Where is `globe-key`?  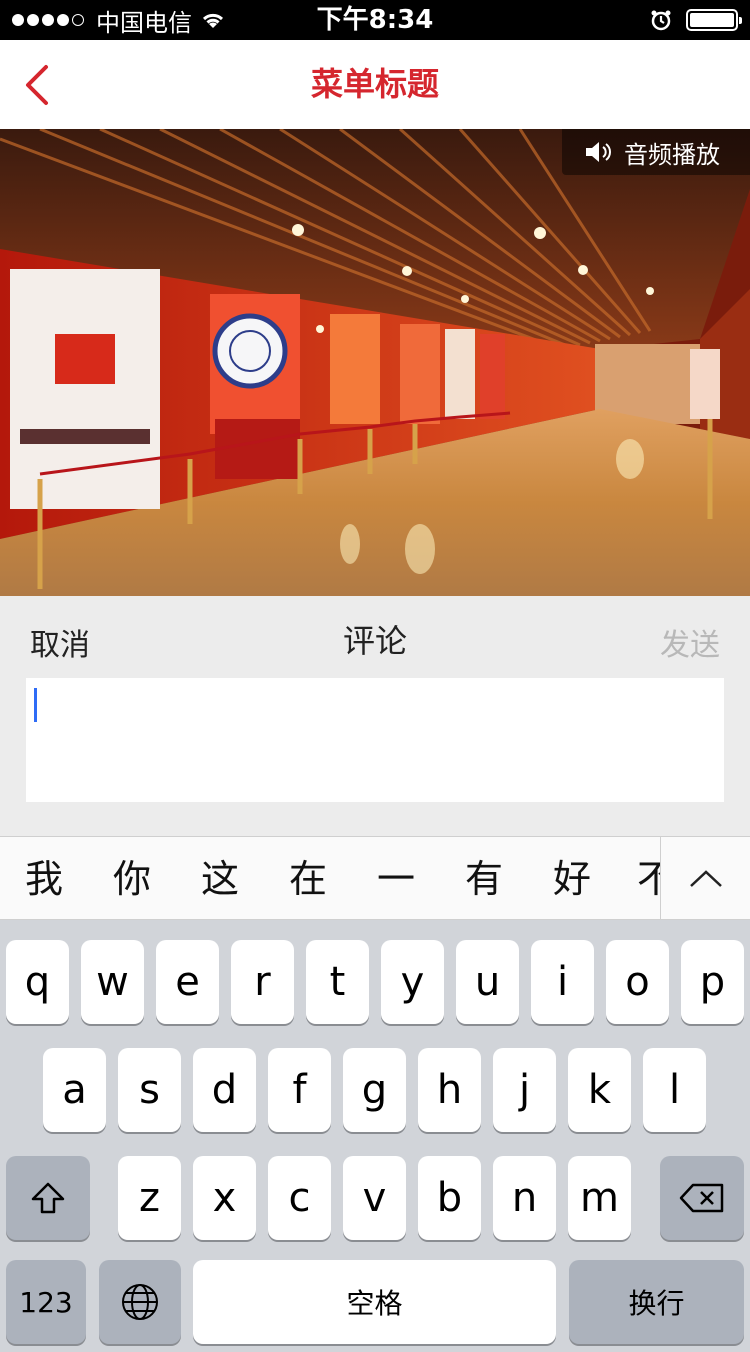
globe-key is located at coordinates (140, 1302).